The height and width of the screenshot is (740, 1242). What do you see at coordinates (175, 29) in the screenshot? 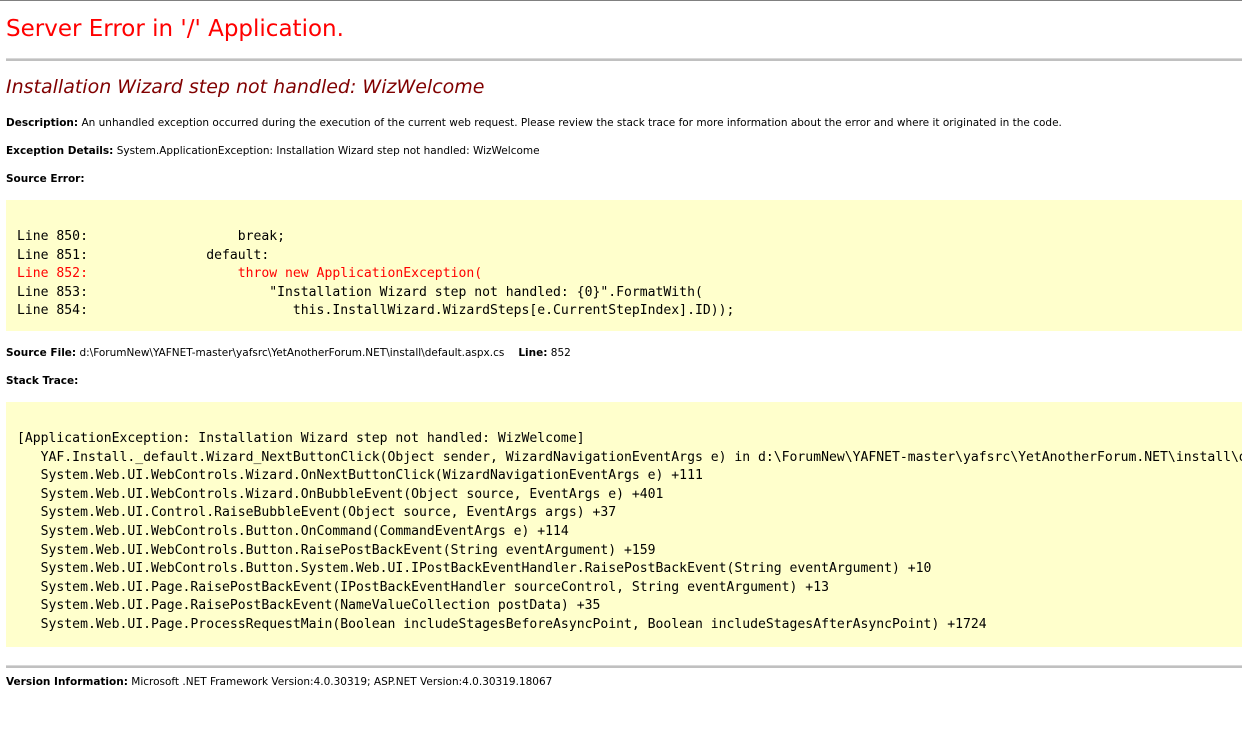
I see `page-title: Server Error in '/' Application.` at bounding box center [175, 29].